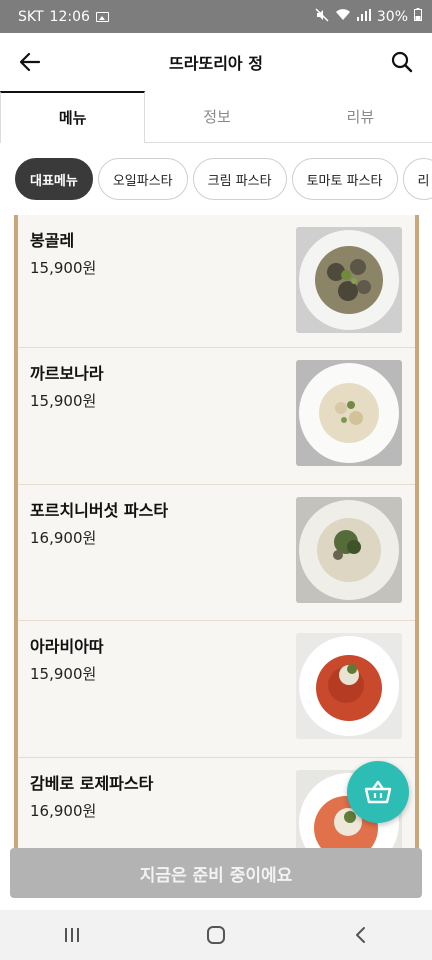  What do you see at coordinates (343, 16) in the screenshot?
I see `wifi-icon` at bounding box center [343, 16].